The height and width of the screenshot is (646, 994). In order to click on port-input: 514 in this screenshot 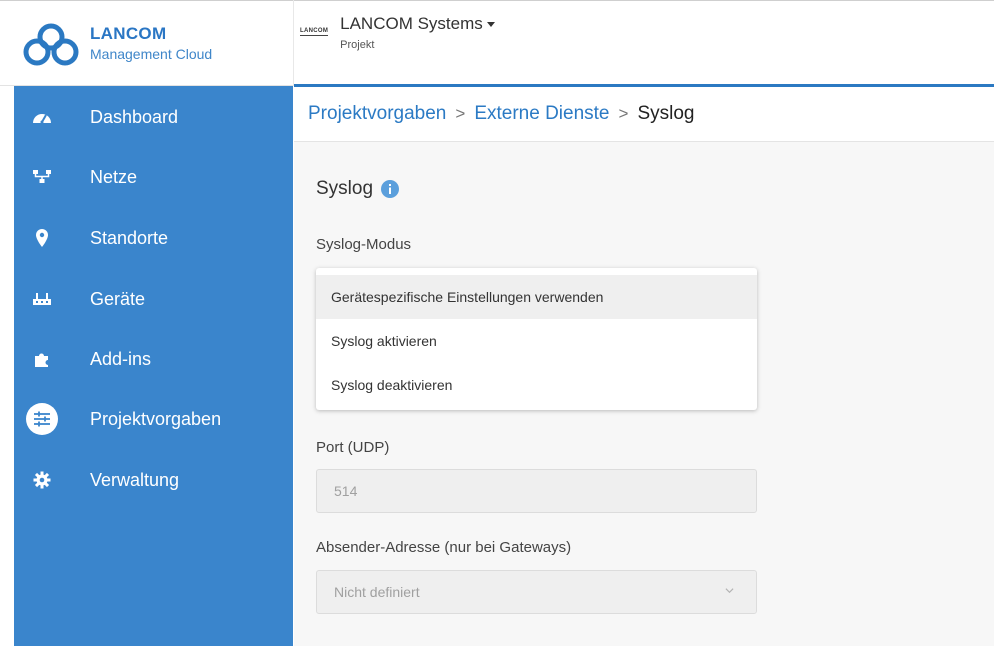, I will do `click(536, 491)`.